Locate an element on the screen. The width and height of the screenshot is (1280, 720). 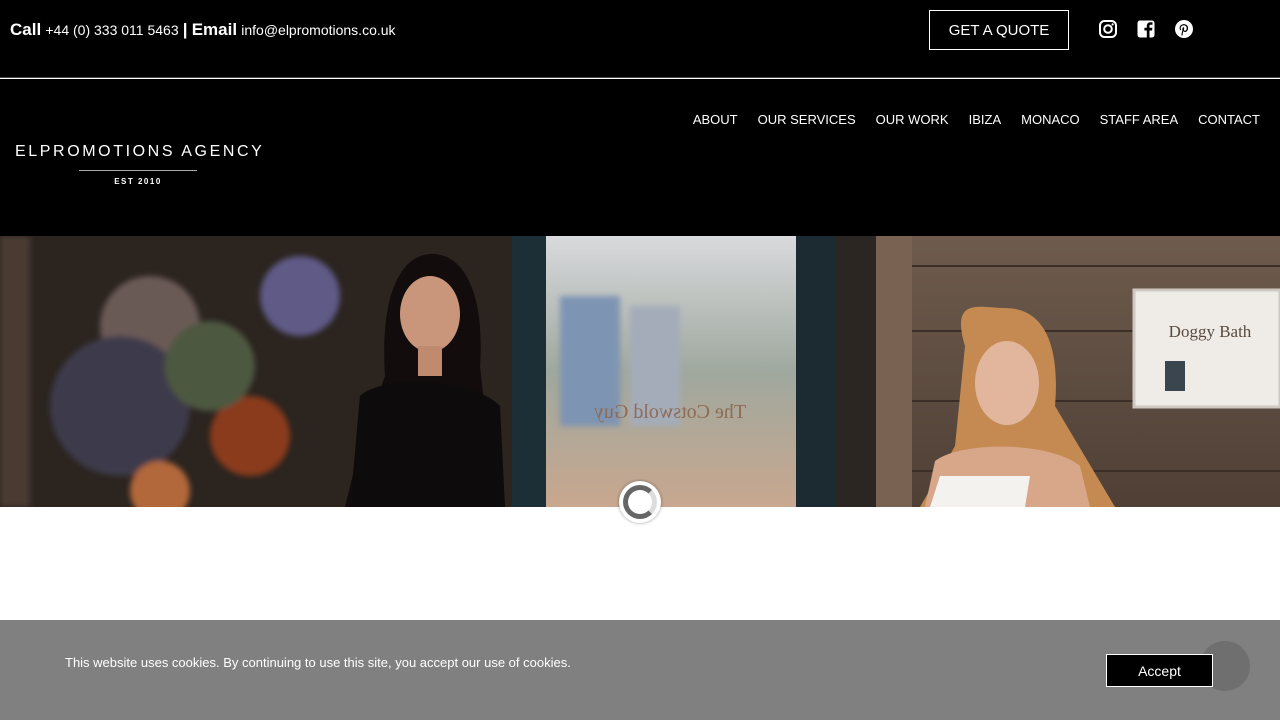
nav-ibiza: IBIZA is located at coordinates (985, 119).